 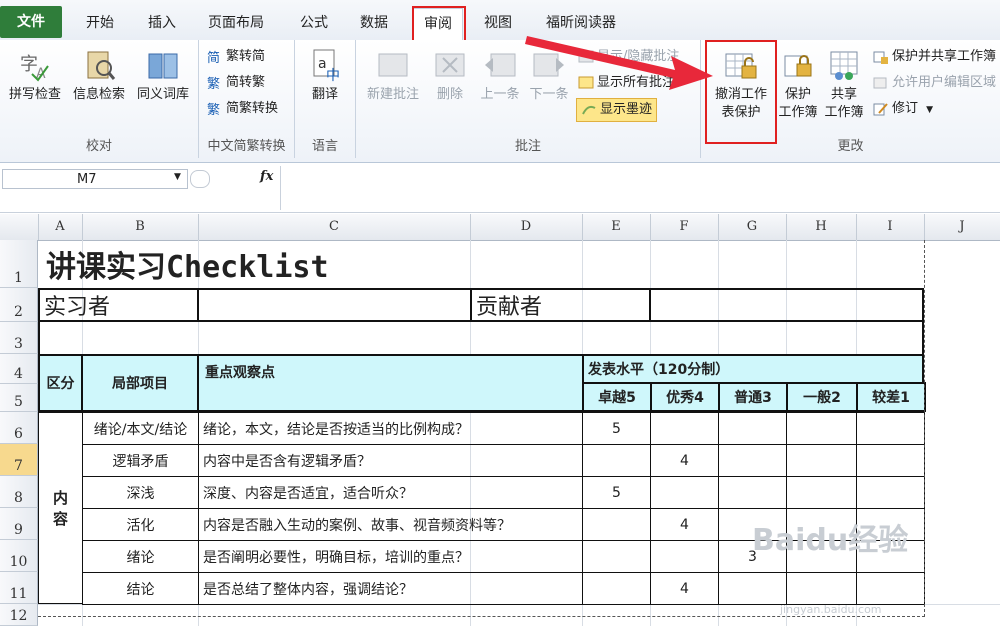 What do you see at coordinates (821, 227) in the screenshot?
I see `column-header-h: H` at bounding box center [821, 227].